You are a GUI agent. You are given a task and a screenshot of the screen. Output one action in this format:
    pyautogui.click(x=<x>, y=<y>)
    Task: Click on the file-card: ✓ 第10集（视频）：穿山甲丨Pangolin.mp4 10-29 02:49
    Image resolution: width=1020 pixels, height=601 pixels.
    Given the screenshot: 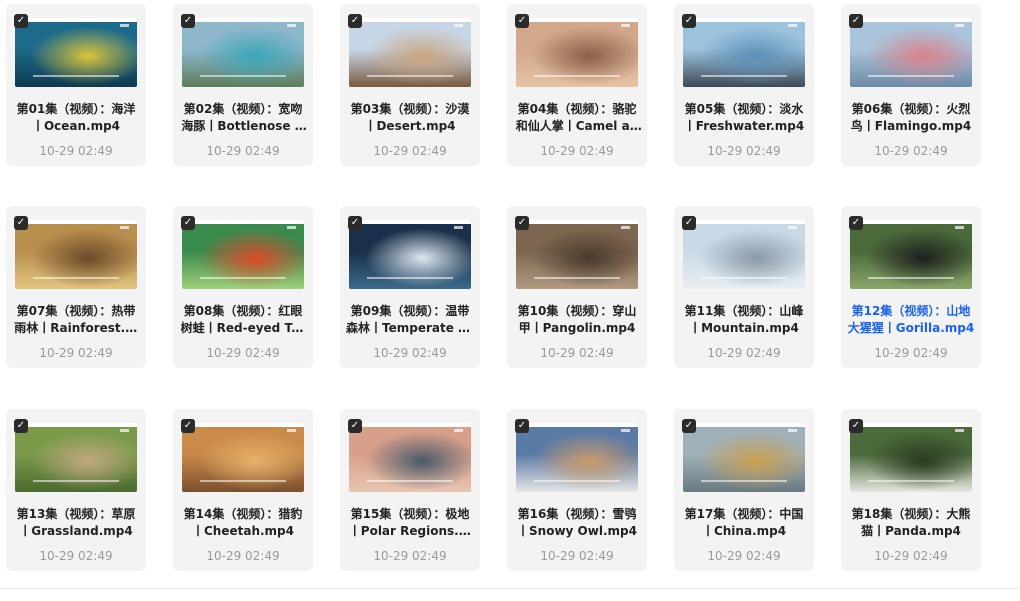 What is the action you would take?
    pyautogui.click(x=577, y=287)
    